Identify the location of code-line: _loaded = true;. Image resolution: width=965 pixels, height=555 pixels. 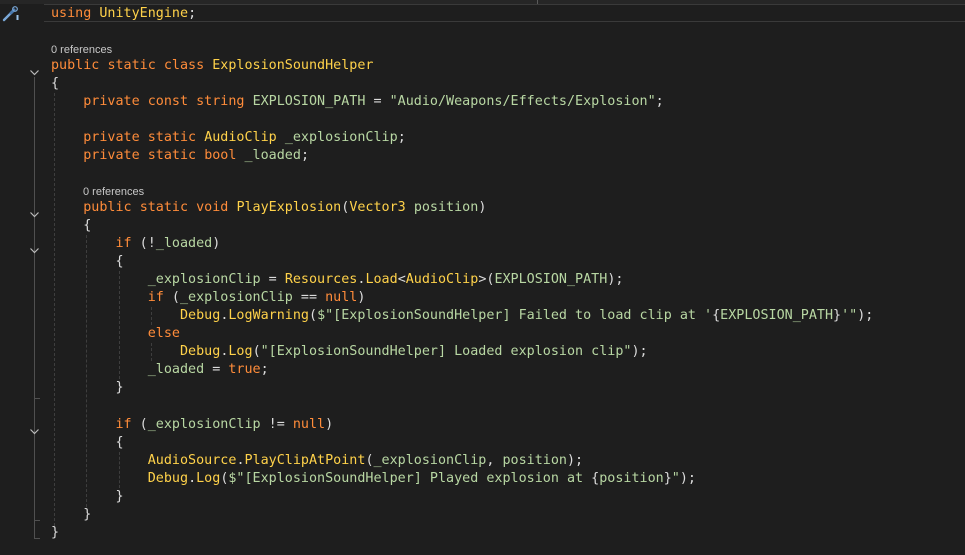
(160, 370).